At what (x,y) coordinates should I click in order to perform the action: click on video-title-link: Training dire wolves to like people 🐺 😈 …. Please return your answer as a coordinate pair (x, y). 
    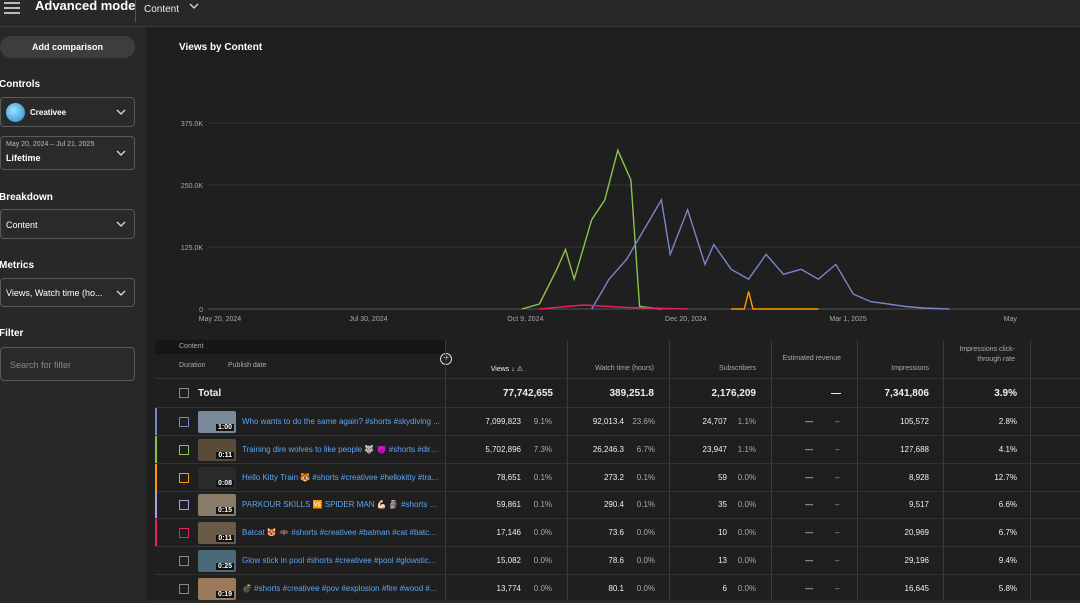
    Looking at the image, I should click on (341, 449).